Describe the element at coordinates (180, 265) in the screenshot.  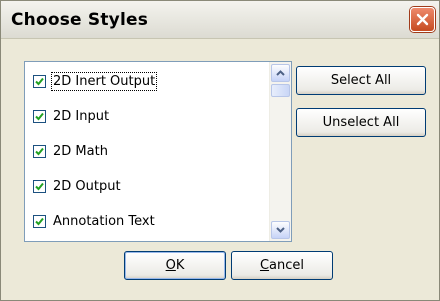
I see `ok-label-rest: K` at that location.